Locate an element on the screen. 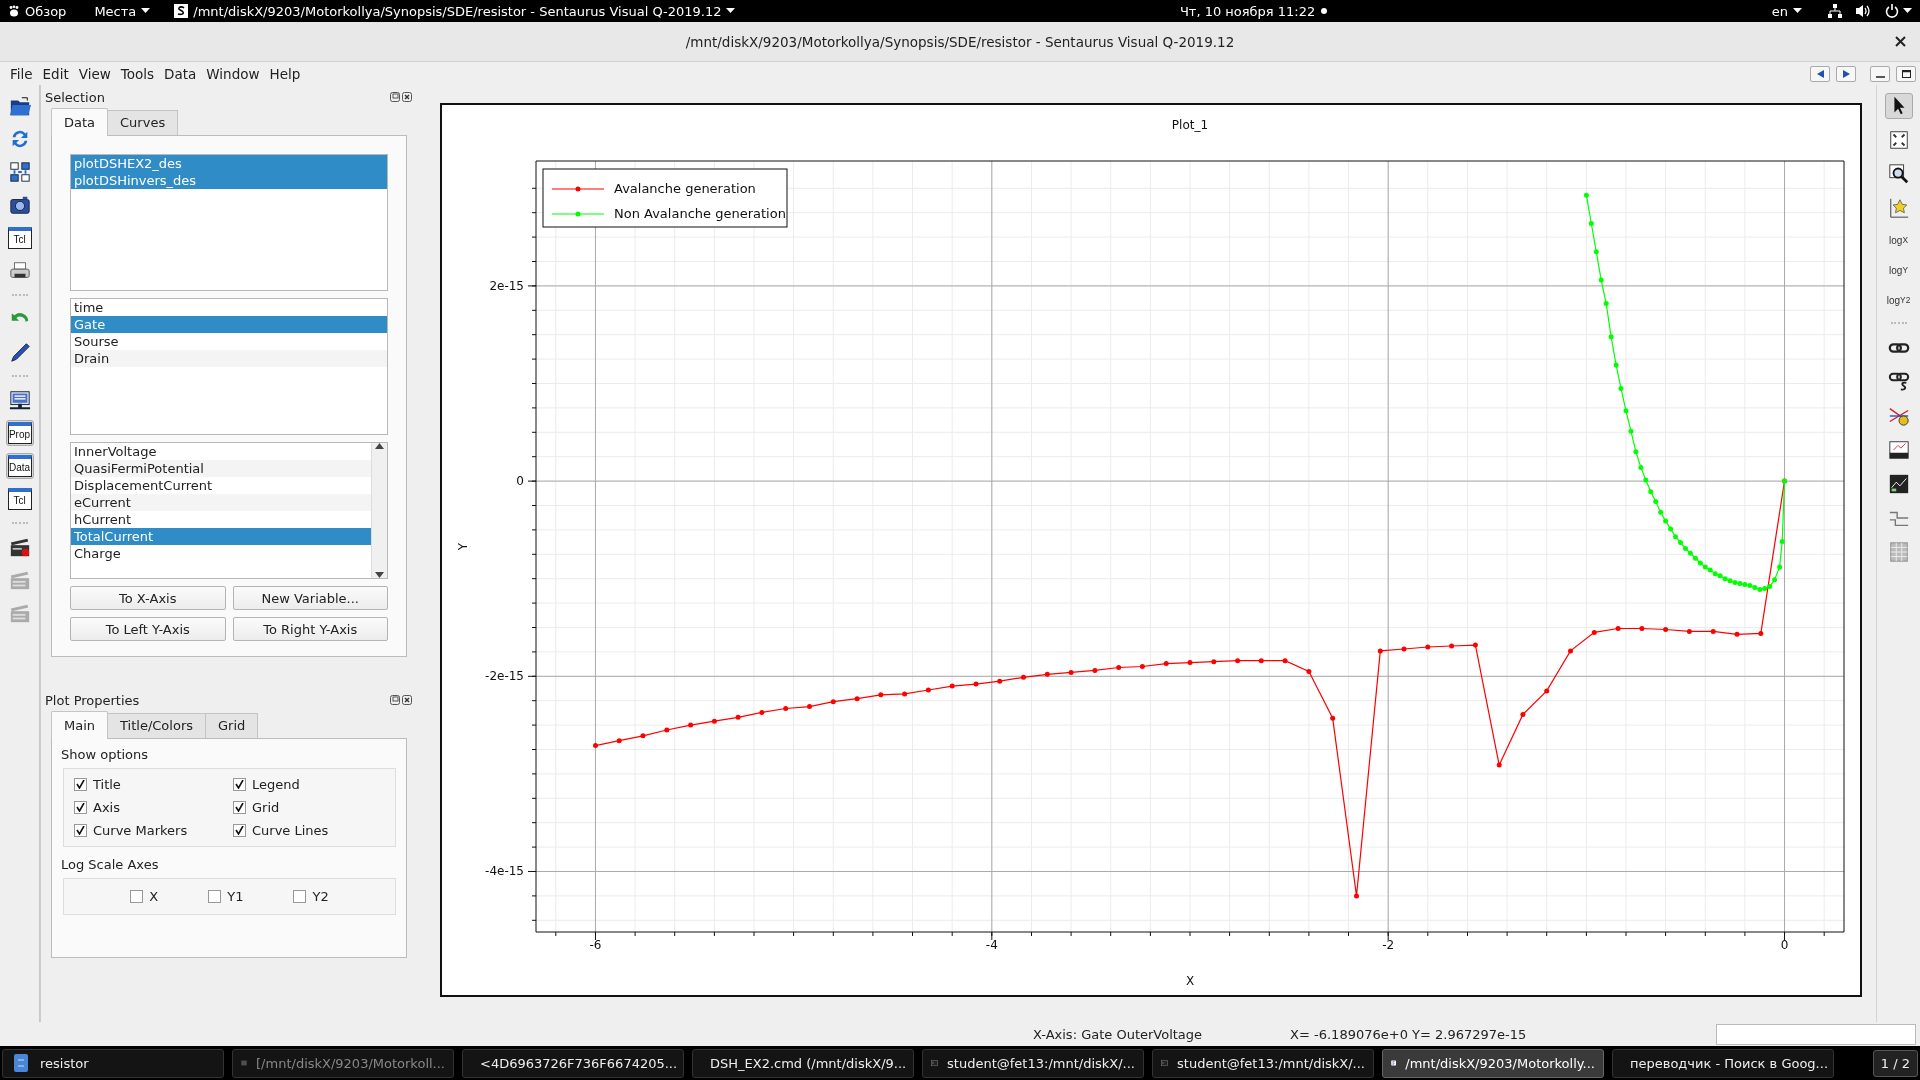  link-icon is located at coordinates (1898, 382).